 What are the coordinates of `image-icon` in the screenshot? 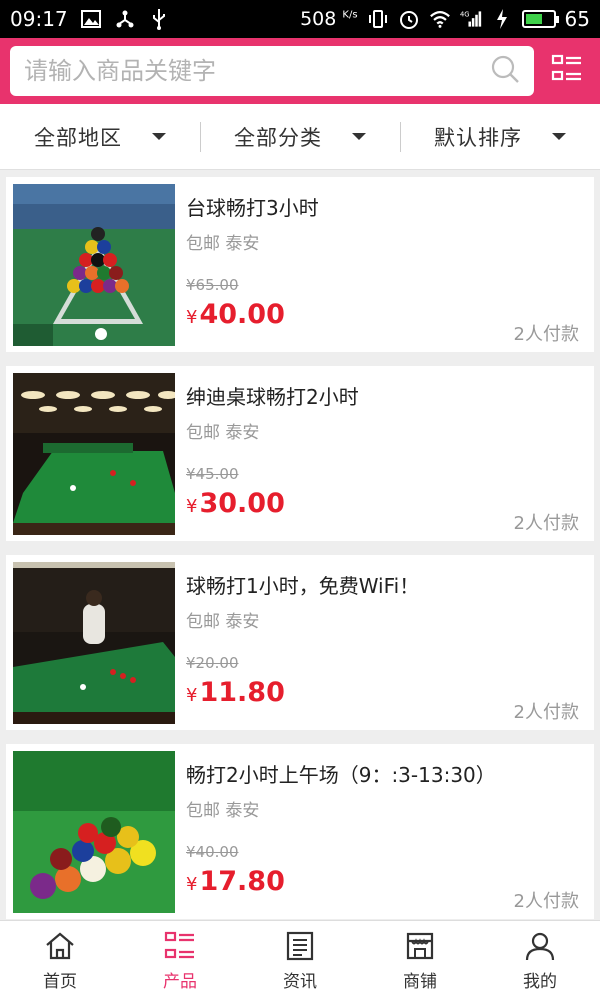 It's located at (91, 19).